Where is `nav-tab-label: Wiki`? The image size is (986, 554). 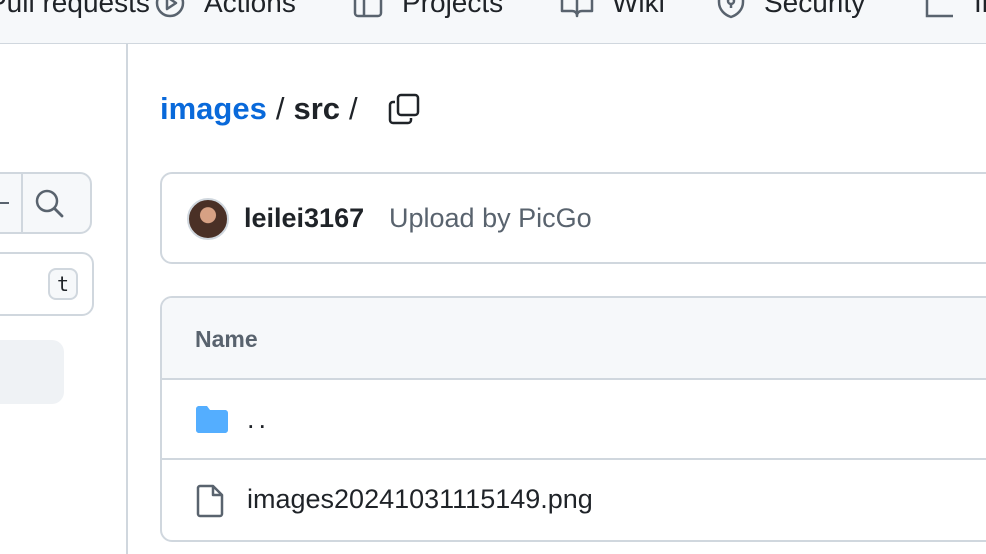
nav-tab-label: Wiki is located at coordinates (638, 9).